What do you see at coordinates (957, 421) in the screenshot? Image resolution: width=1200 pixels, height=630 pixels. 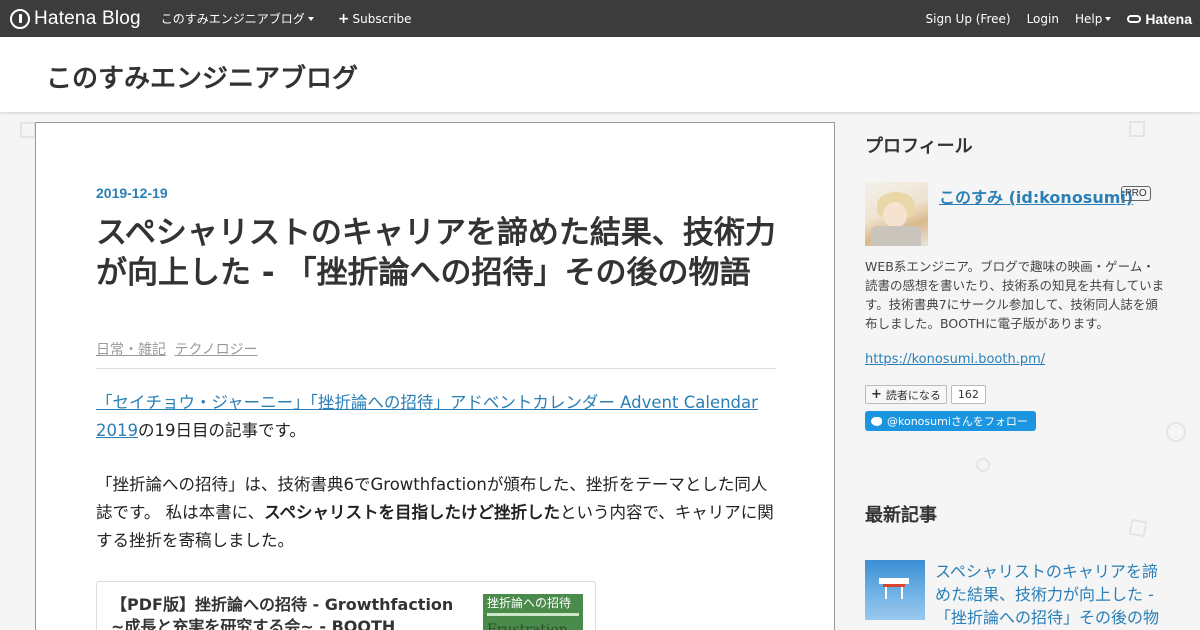 I see `twitter-follow-label: @konosumiさんをフォロー` at bounding box center [957, 421].